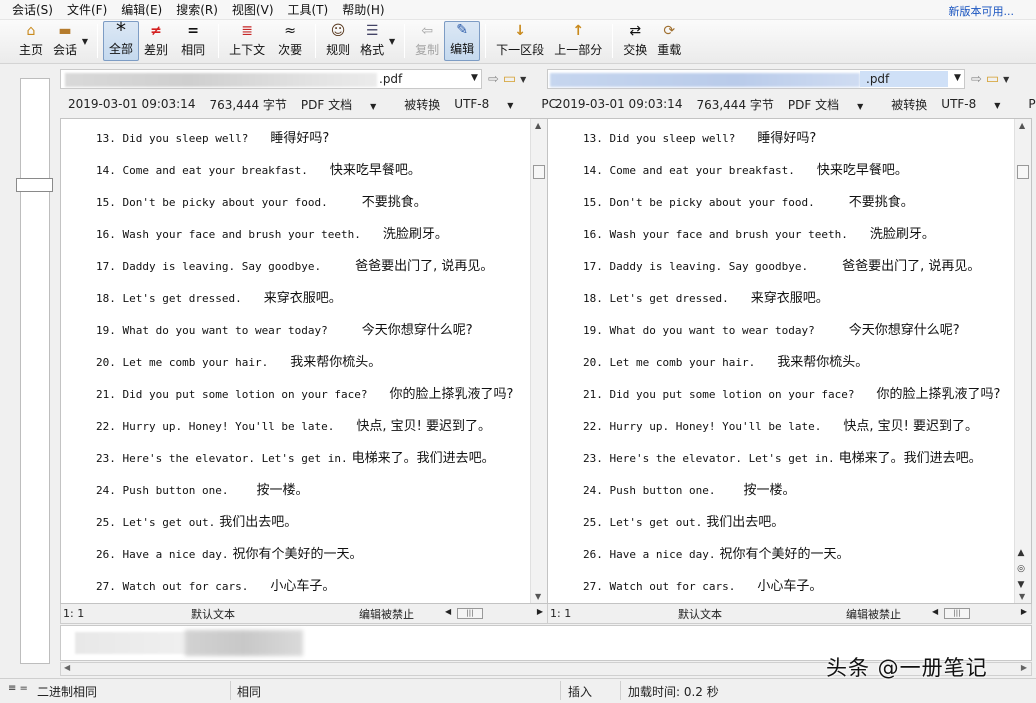 Image resolution: width=1036 pixels, height=703 pixels. I want to click on right-state: 被转换, so click(909, 104).